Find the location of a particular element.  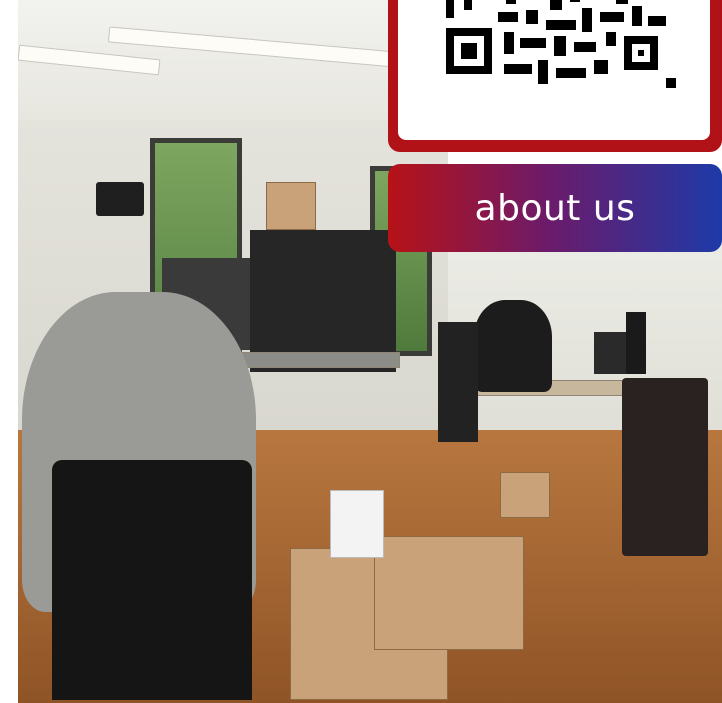

qr-code-card is located at coordinates (555, 76).